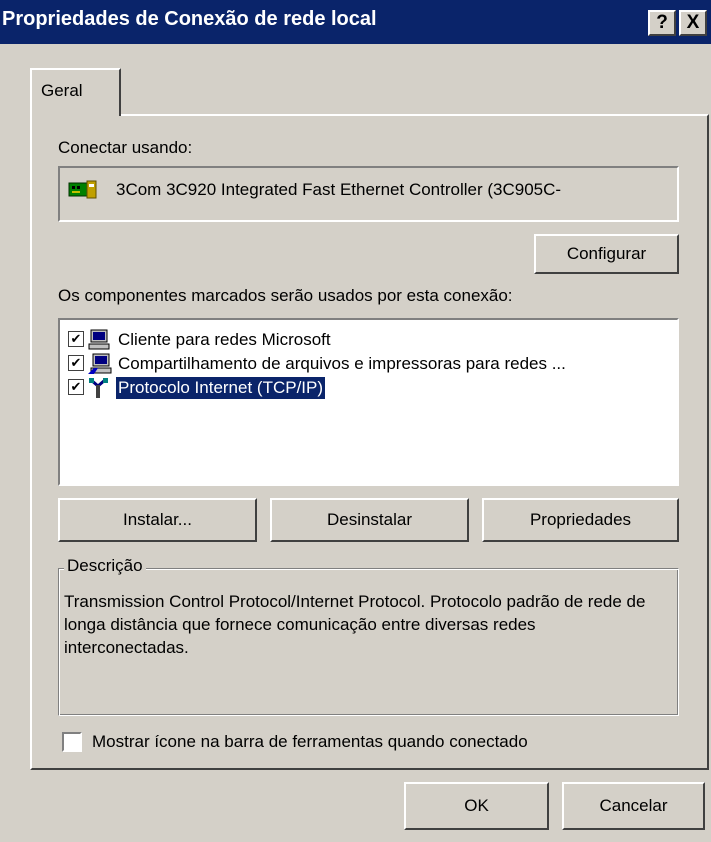  Describe the element at coordinates (82, 189) in the screenshot. I see `network-card-icon` at that location.